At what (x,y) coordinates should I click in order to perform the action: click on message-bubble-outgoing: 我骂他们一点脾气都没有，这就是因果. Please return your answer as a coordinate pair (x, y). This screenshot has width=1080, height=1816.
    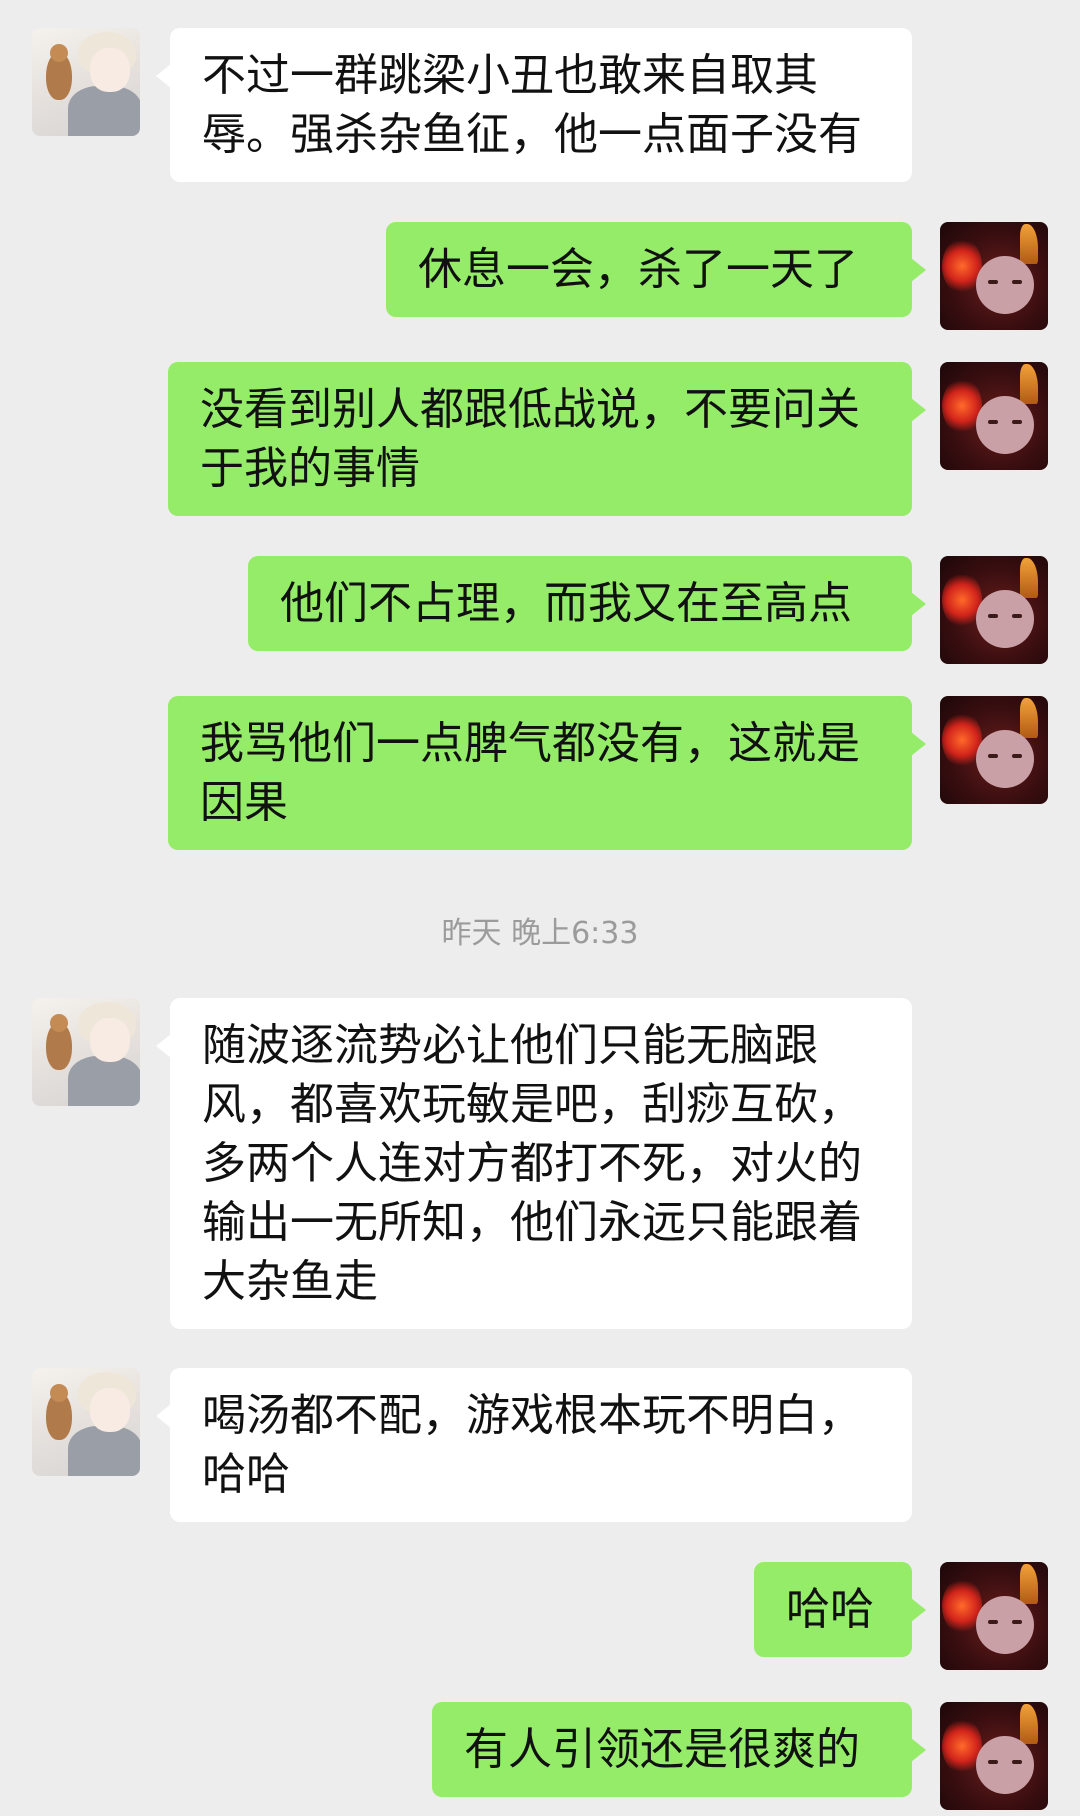
    Looking at the image, I should click on (547, 773).